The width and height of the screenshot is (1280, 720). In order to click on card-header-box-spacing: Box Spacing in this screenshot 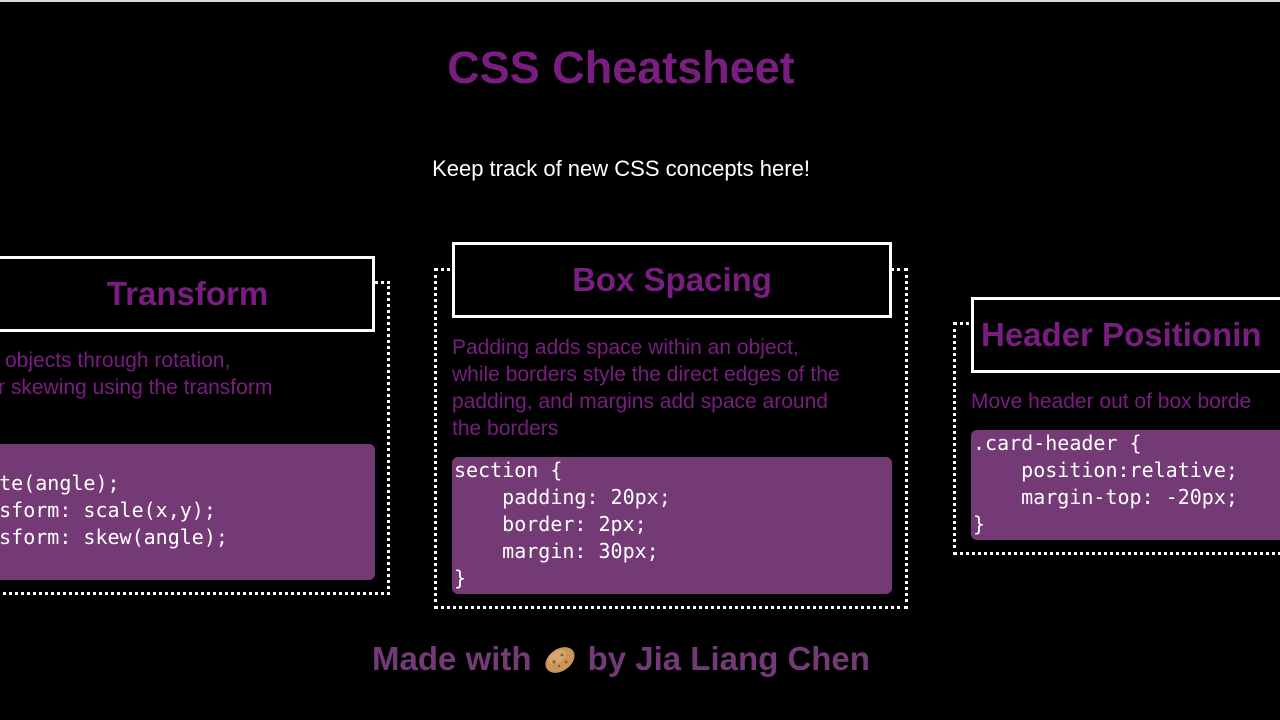, I will do `click(672, 280)`.